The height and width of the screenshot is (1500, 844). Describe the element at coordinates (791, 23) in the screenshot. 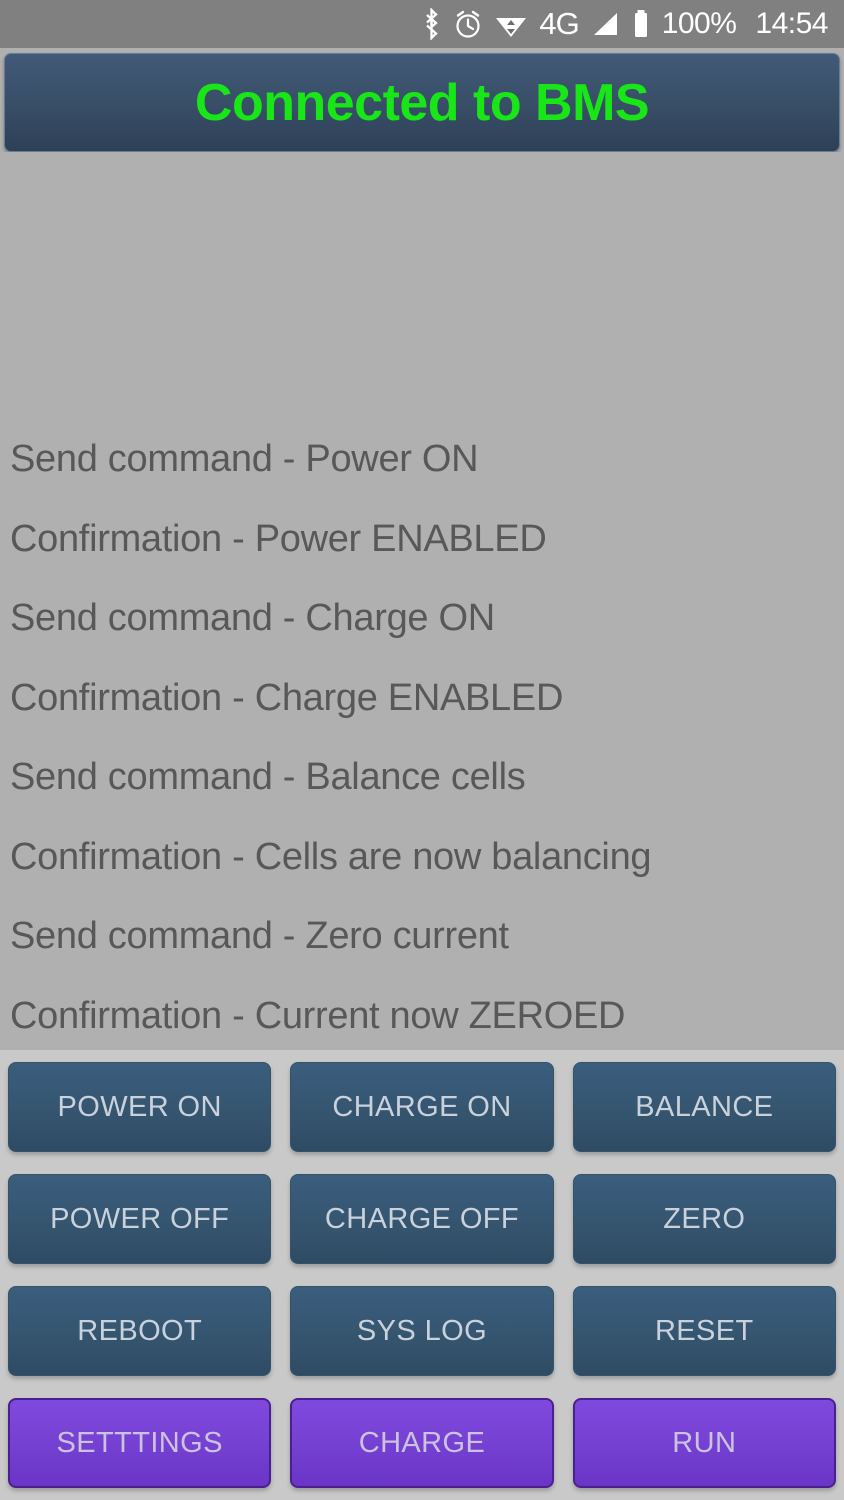

I see `clock-label: 14:54` at that location.